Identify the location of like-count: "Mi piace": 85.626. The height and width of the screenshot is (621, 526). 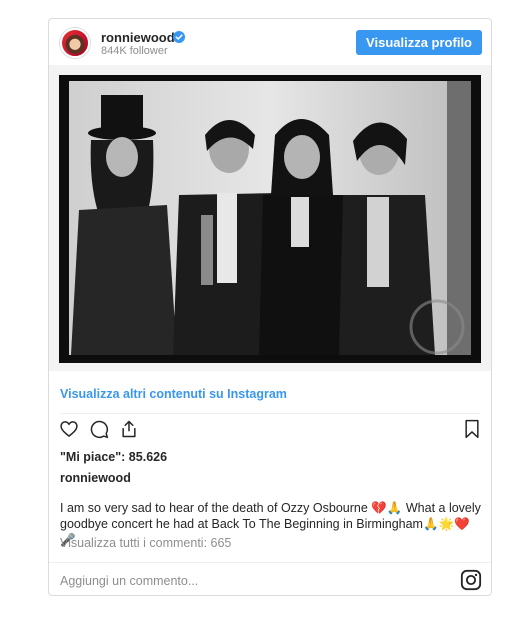
(113, 457).